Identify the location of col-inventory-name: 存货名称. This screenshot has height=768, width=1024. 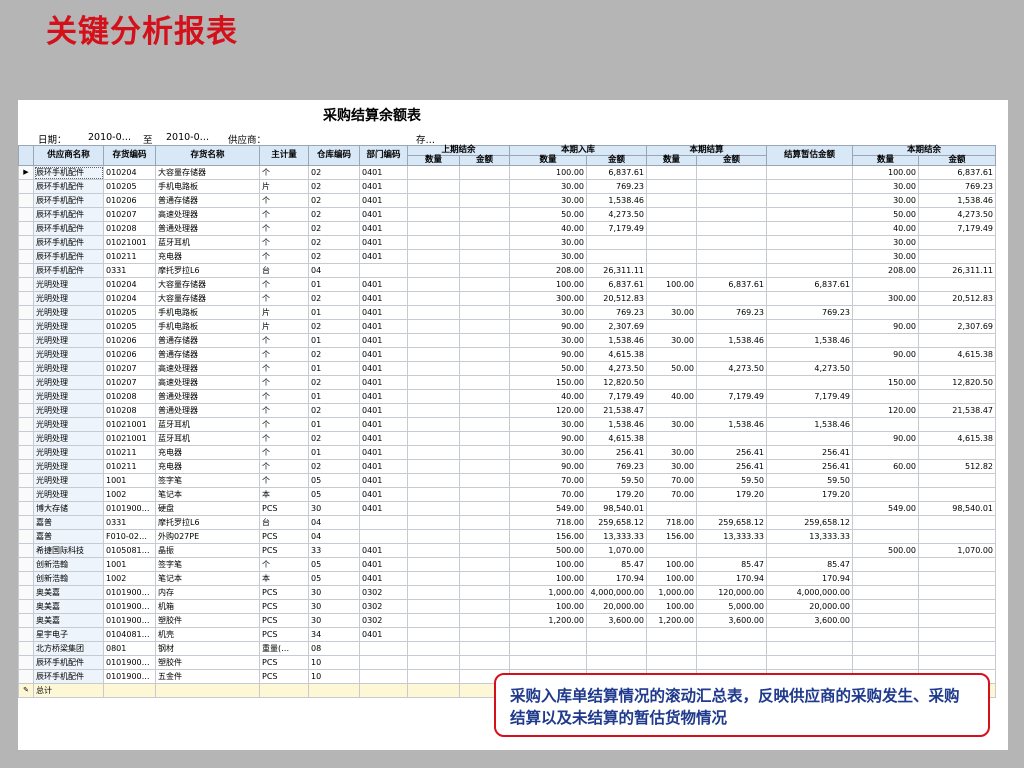
(207, 155).